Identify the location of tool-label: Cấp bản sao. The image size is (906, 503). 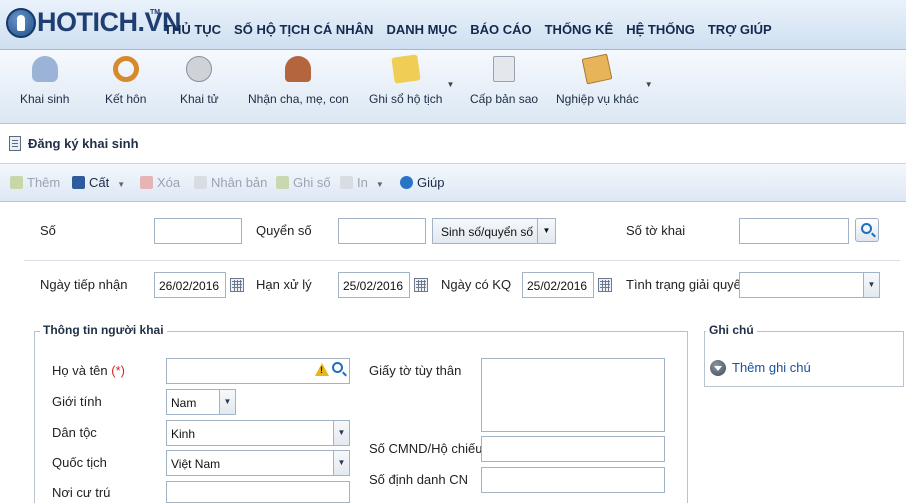
(504, 99).